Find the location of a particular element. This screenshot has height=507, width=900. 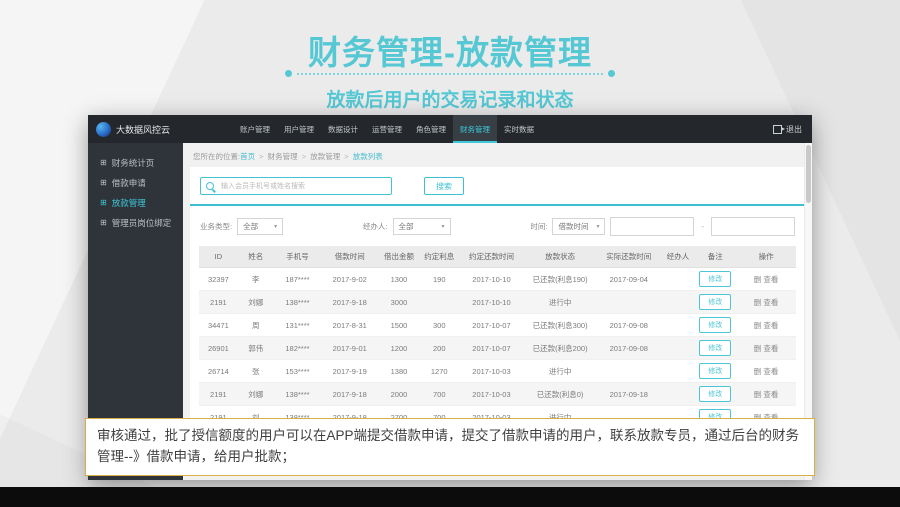

filter-time-select: 借款时间 ▾ is located at coordinates (579, 226).